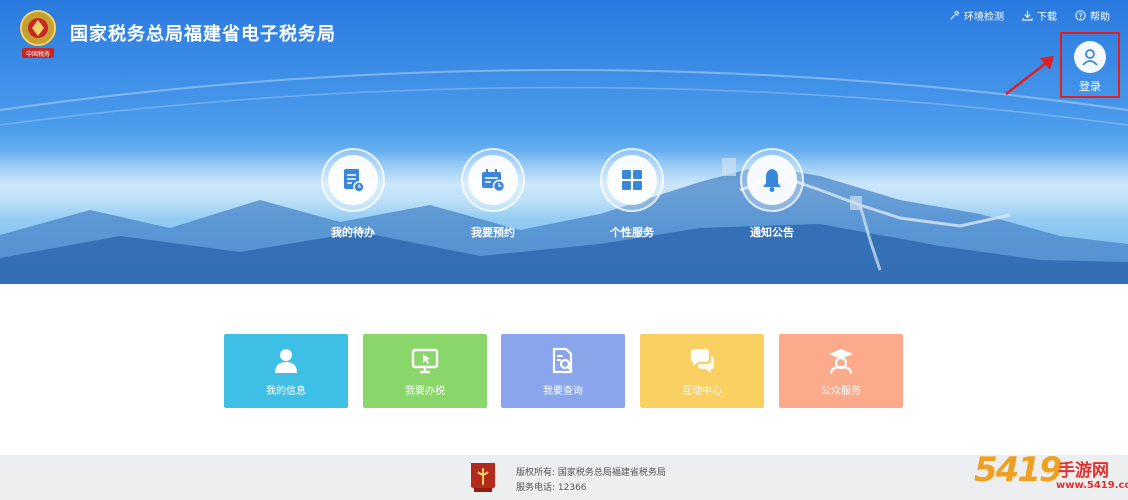 The width and height of the screenshot is (1128, 500). What do you see at coordinates (591, 481) in the screenshot?
I see `footer-info: 版权所有: 国家税务总局福建省税务局 服务电话: 12366` at bounding box center [591, 481].